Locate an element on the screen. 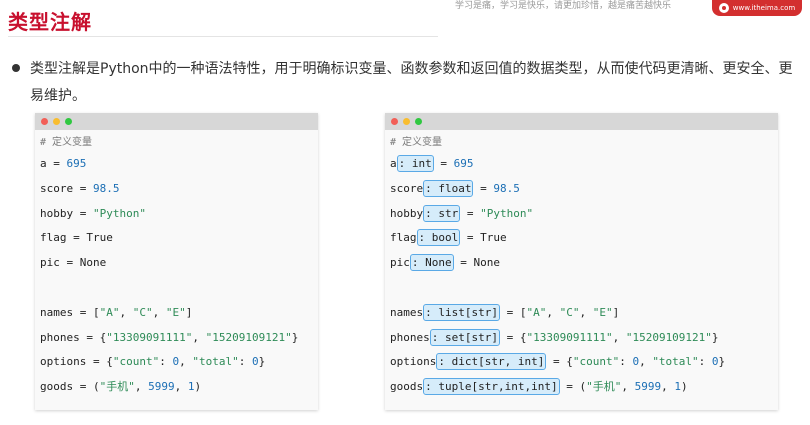 The width and height of the screenshot is (810, 425). code-comment: # 定义变量 is located at coordinates (416, 142).